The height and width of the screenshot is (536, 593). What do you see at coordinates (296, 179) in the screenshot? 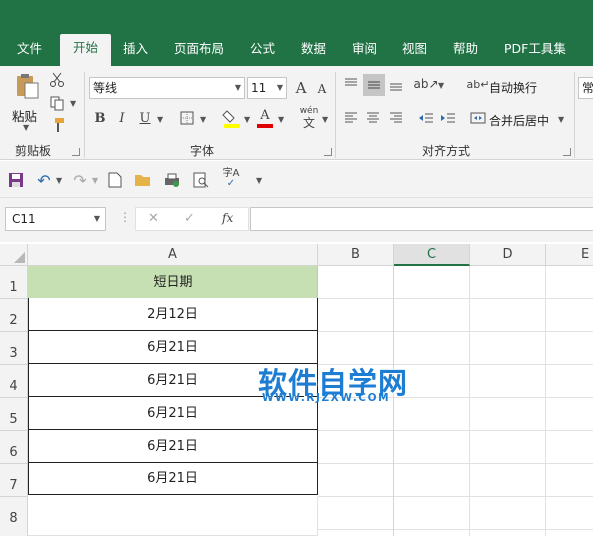
I see `quick-access-toolbar: ↶ ▼ ↷ ▼ 字A ✓ ▼` at bounding box center [296, 179].